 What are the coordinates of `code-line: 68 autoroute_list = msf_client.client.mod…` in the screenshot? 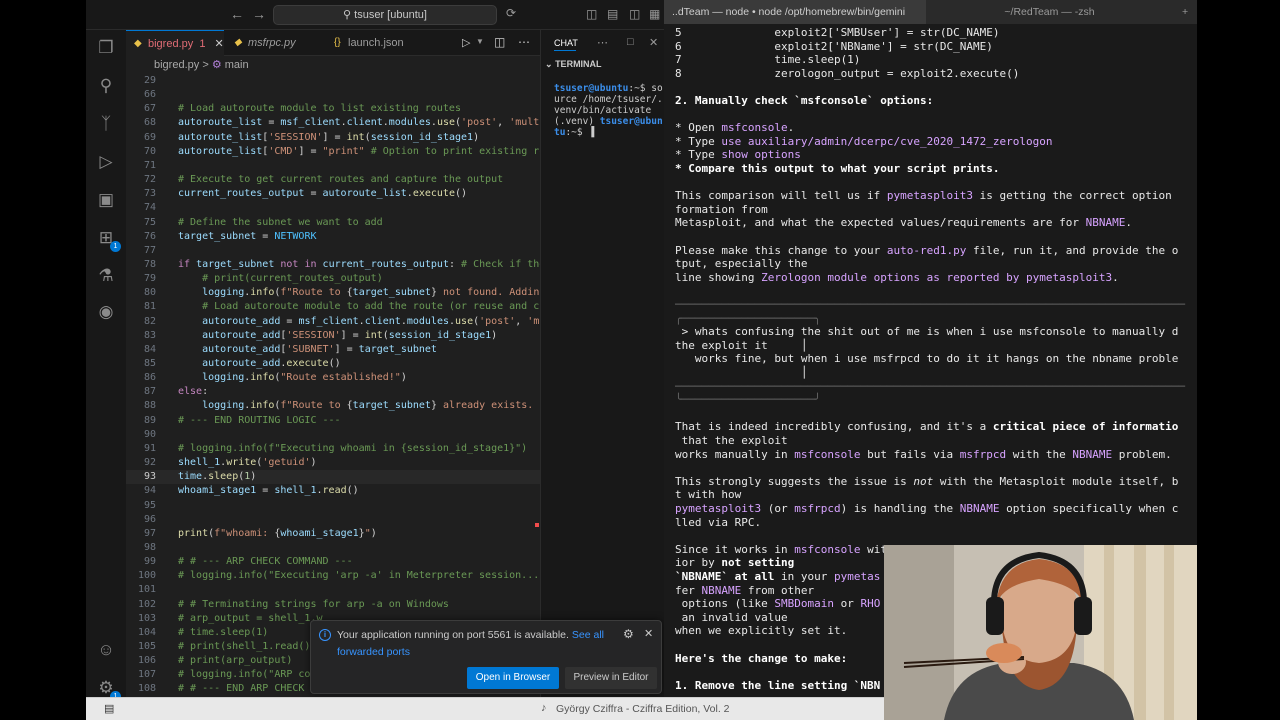 It's located at (333, 123).